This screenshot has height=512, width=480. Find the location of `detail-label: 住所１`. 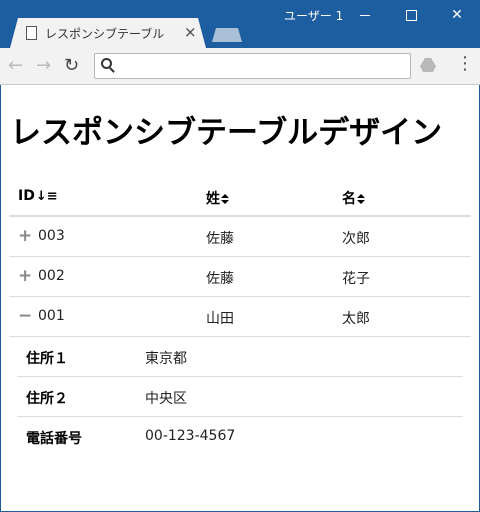

detail-label: 住所１ is located at coordinates (47, 359).